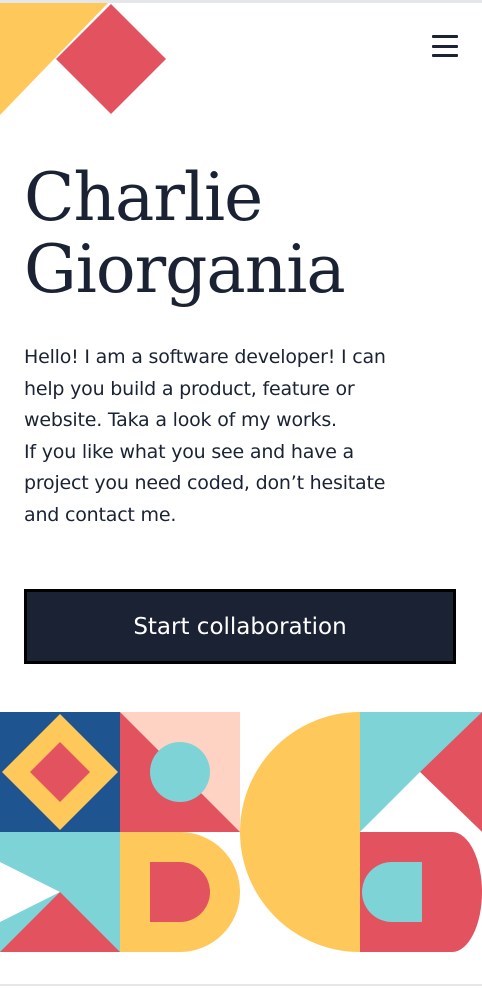  I want to click on start-collaboration-button: Start collaboration, so click(240, 626).